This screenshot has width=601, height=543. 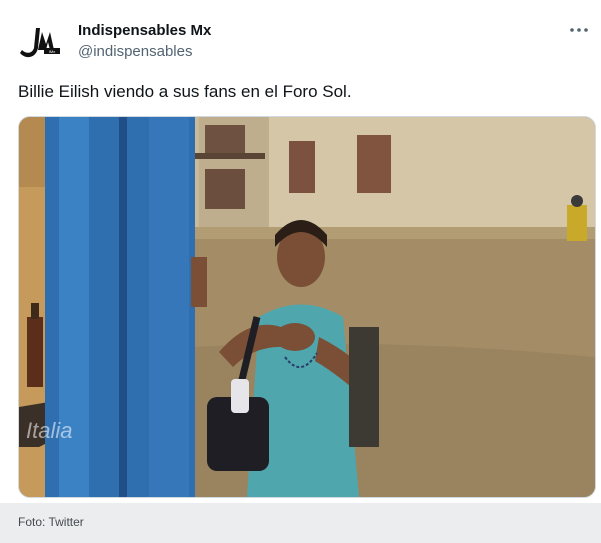 What do you see at coordinates (300, 523) in the screenshot?
I see `caption-bar` at bounding box center [300, 523].